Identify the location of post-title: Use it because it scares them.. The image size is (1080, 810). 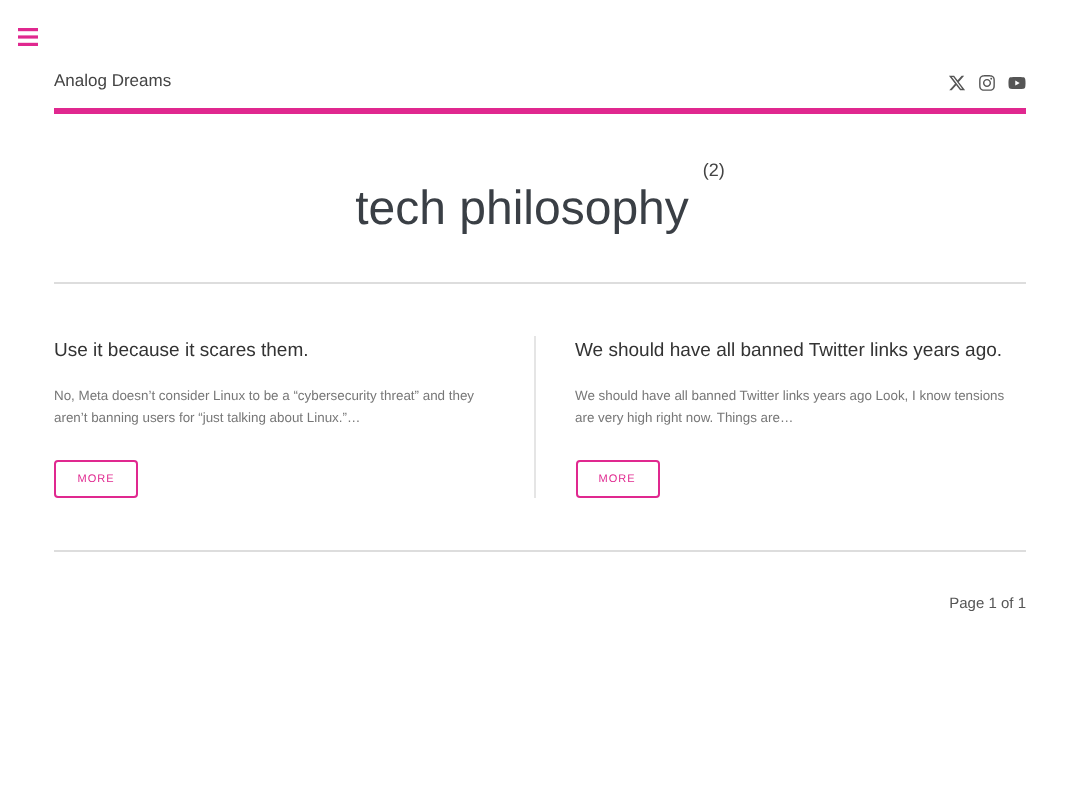
(181, 352).